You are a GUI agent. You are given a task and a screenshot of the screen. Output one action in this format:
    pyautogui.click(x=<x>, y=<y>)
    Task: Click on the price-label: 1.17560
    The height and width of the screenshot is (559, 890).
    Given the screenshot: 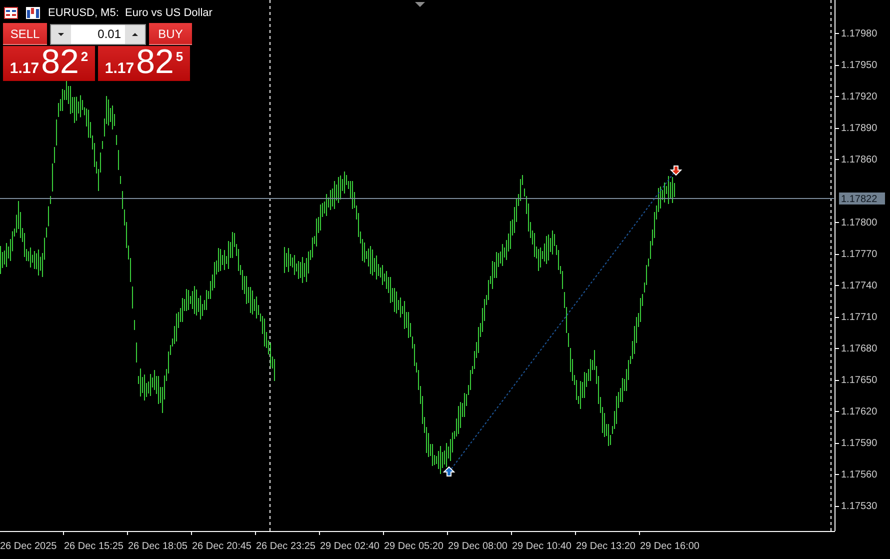 What is the action you would take?
    pyautogui.click(x=859, y=475)
    